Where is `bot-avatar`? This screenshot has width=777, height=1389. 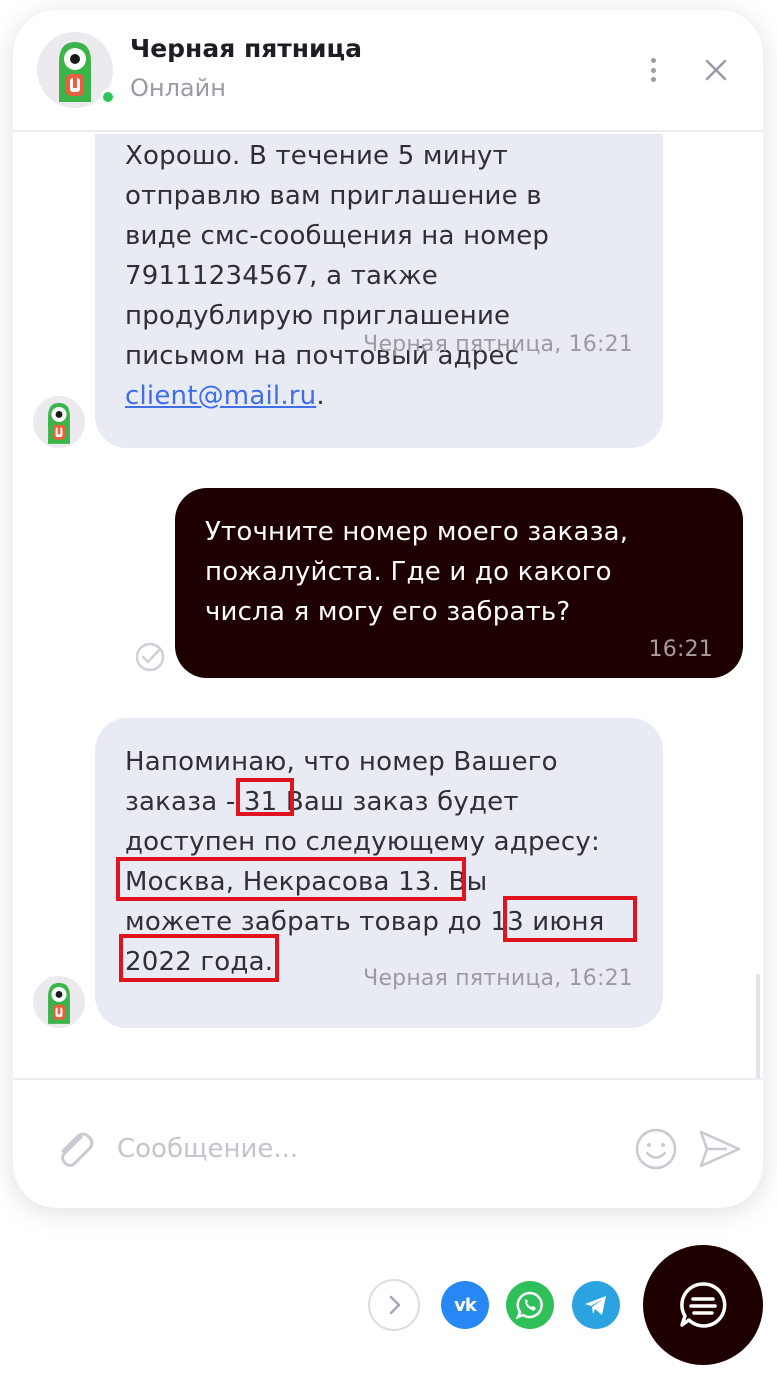
bot-avatar is located at coordinates (76, 70).